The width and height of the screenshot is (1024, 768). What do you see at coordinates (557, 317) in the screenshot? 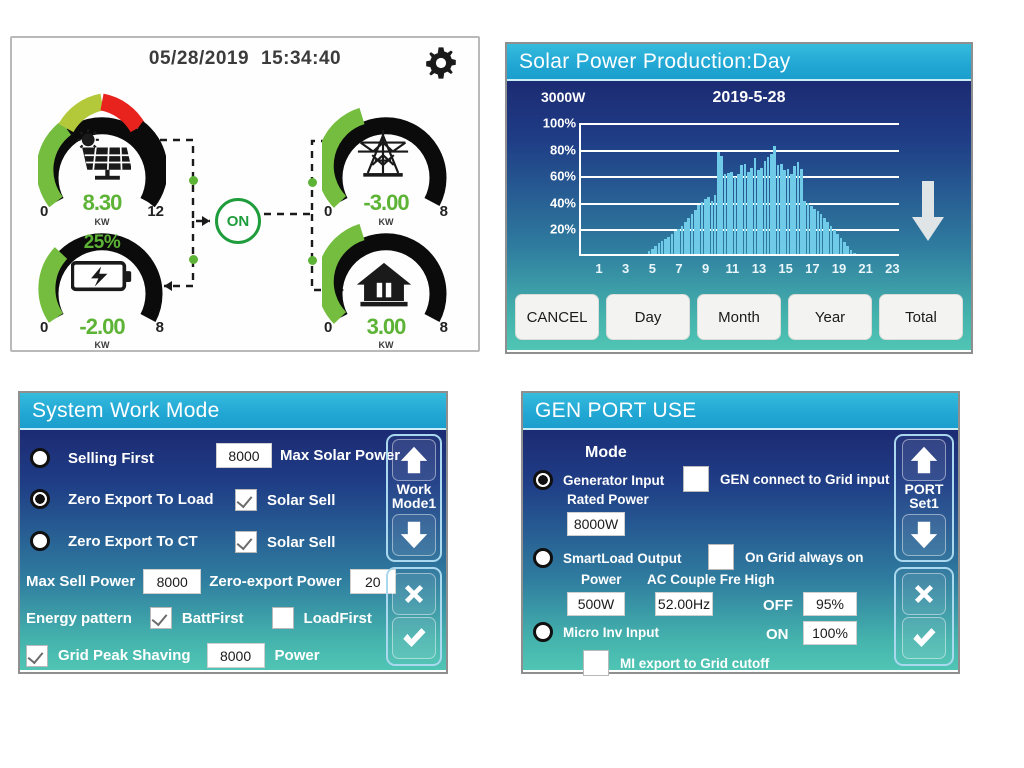
I see `cancel-button: CANCEL` at bounding box center [557, 317].